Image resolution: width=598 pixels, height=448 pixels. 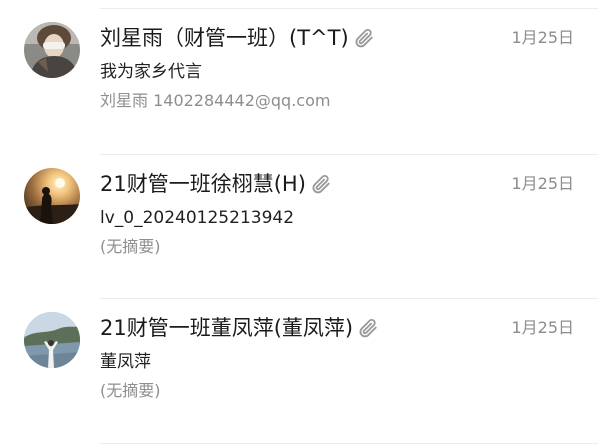 I want to click on sunset-photo-avatar, so click(x=52, y=196).